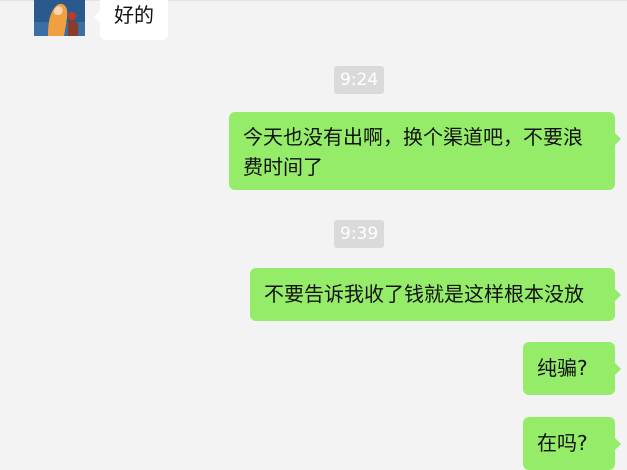 This screenshot has width=627, height=470. I want to click on message-text: 不要告诉我收了钱就是这样根本没放, so click(424, 294).